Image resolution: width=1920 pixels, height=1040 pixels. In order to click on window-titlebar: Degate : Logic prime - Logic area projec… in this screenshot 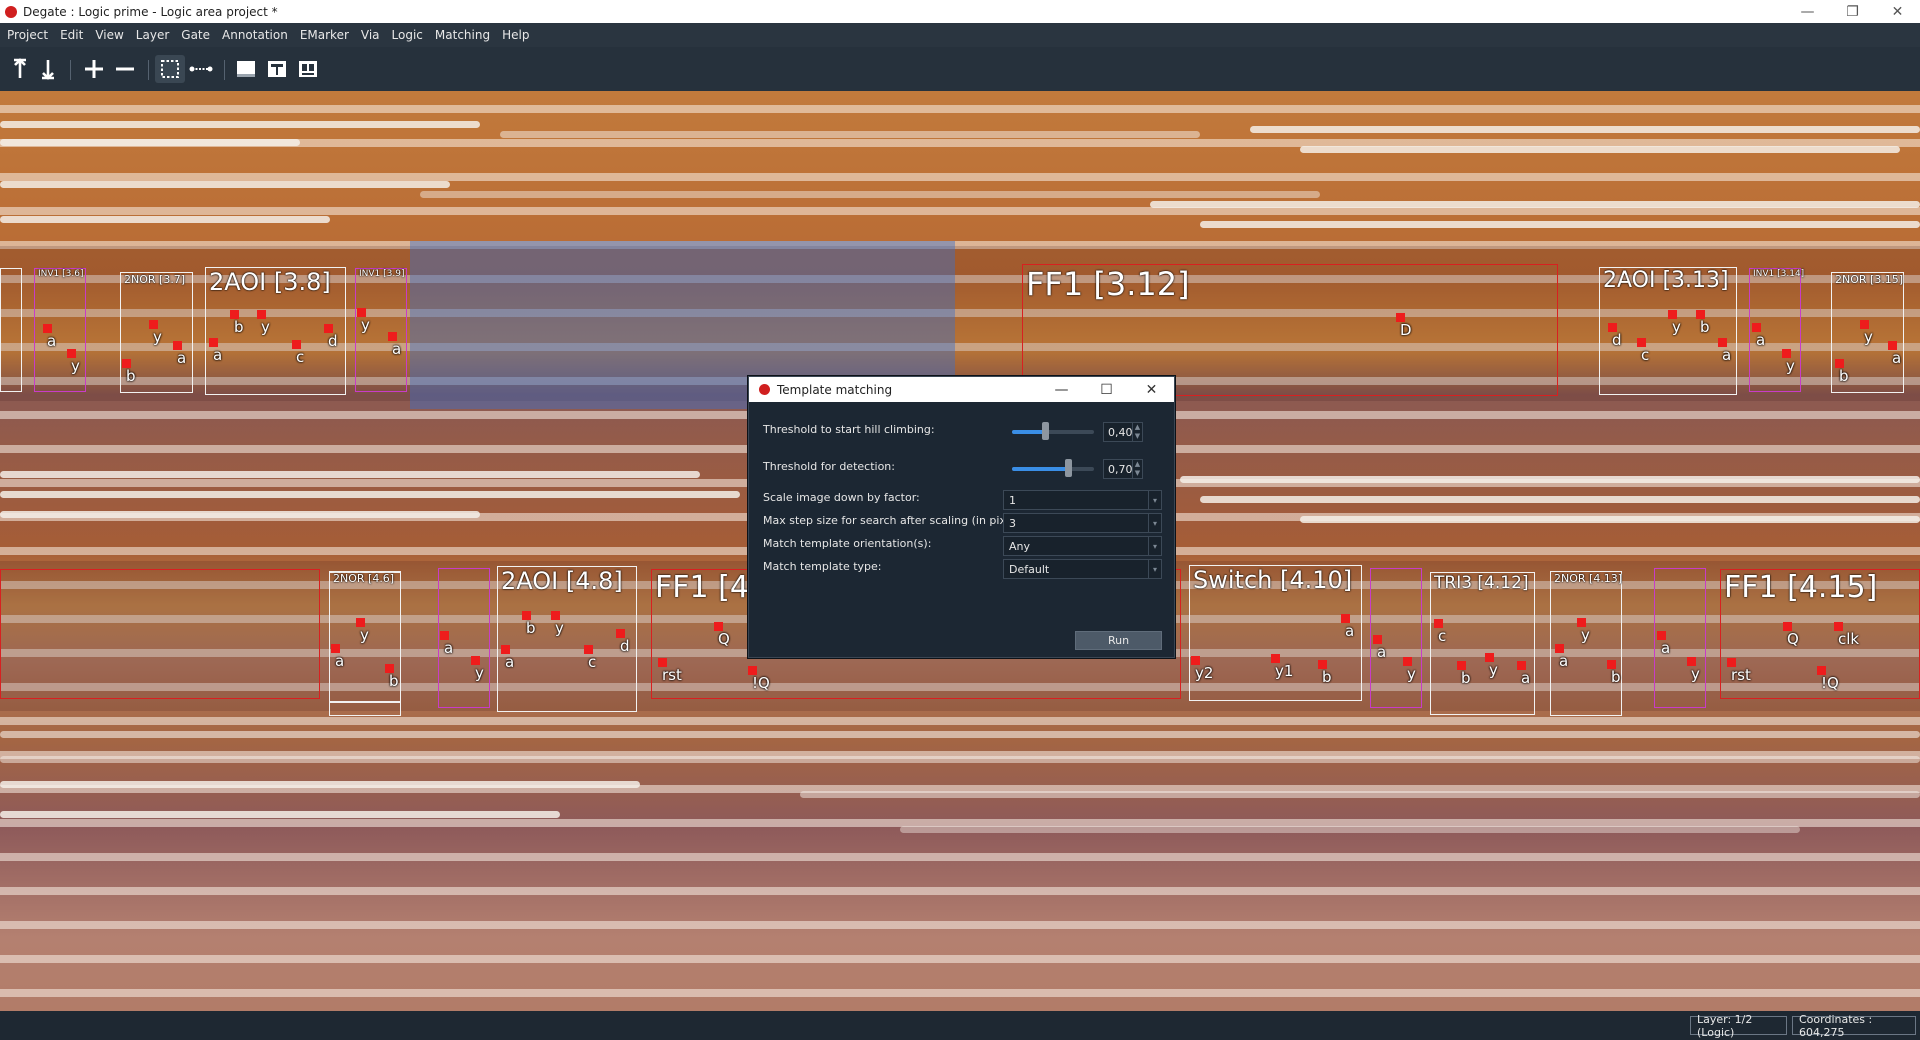, I will do `click(960, 11)`.